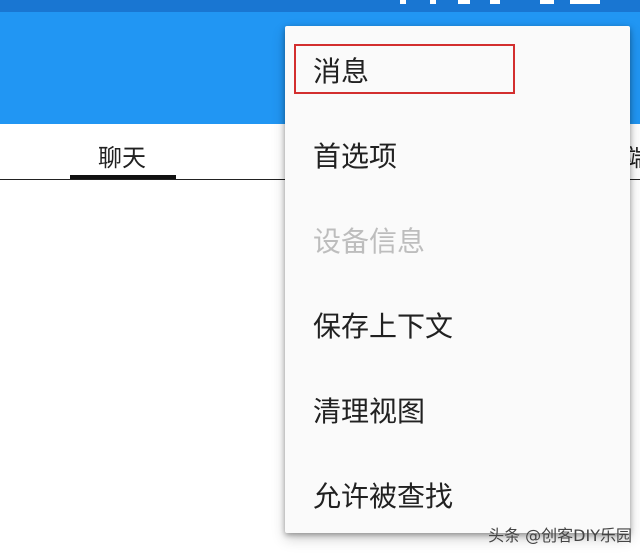 Image resolution: width=640 pixels, height=560 pixels. Describe the element at coordinates (383, 496) in the screenshot. I see `menu-item-label: 允许被查找` at that location.